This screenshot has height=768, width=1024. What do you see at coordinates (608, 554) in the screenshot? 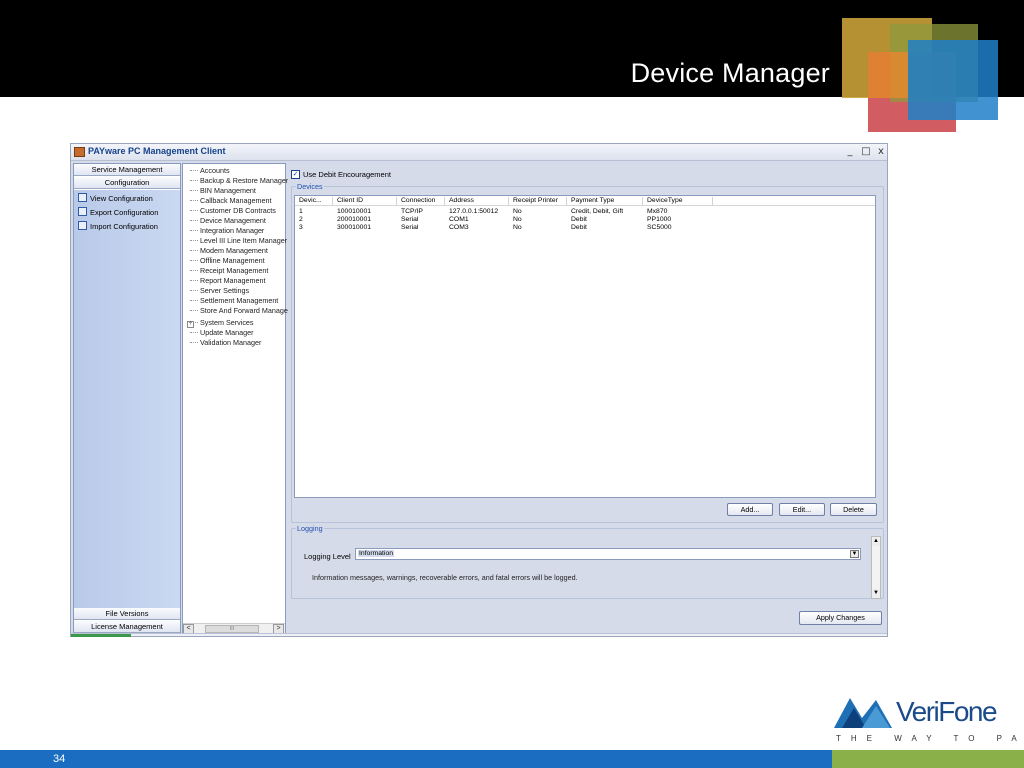
I see `logging-level-select: Information ▼` at bounding box center [608, 554].